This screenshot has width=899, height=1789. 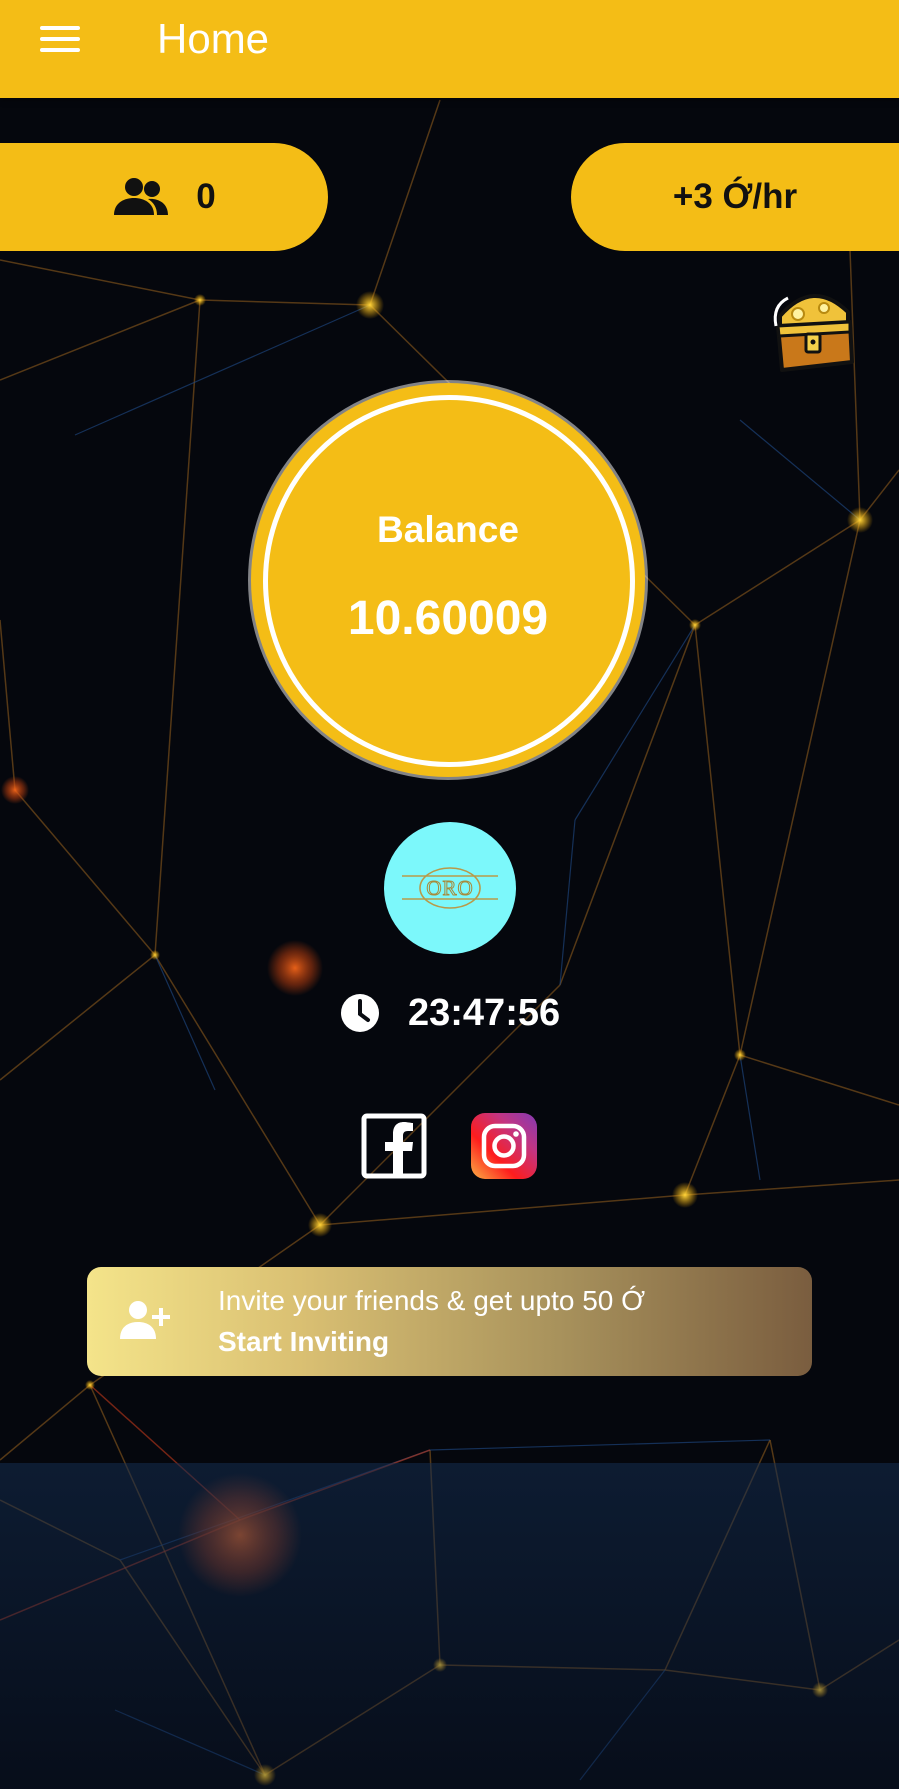 What do you see at coordinates (394, 1146) in the screenshot?
I see `facebook-icon` at bounding box center [394, 1146].